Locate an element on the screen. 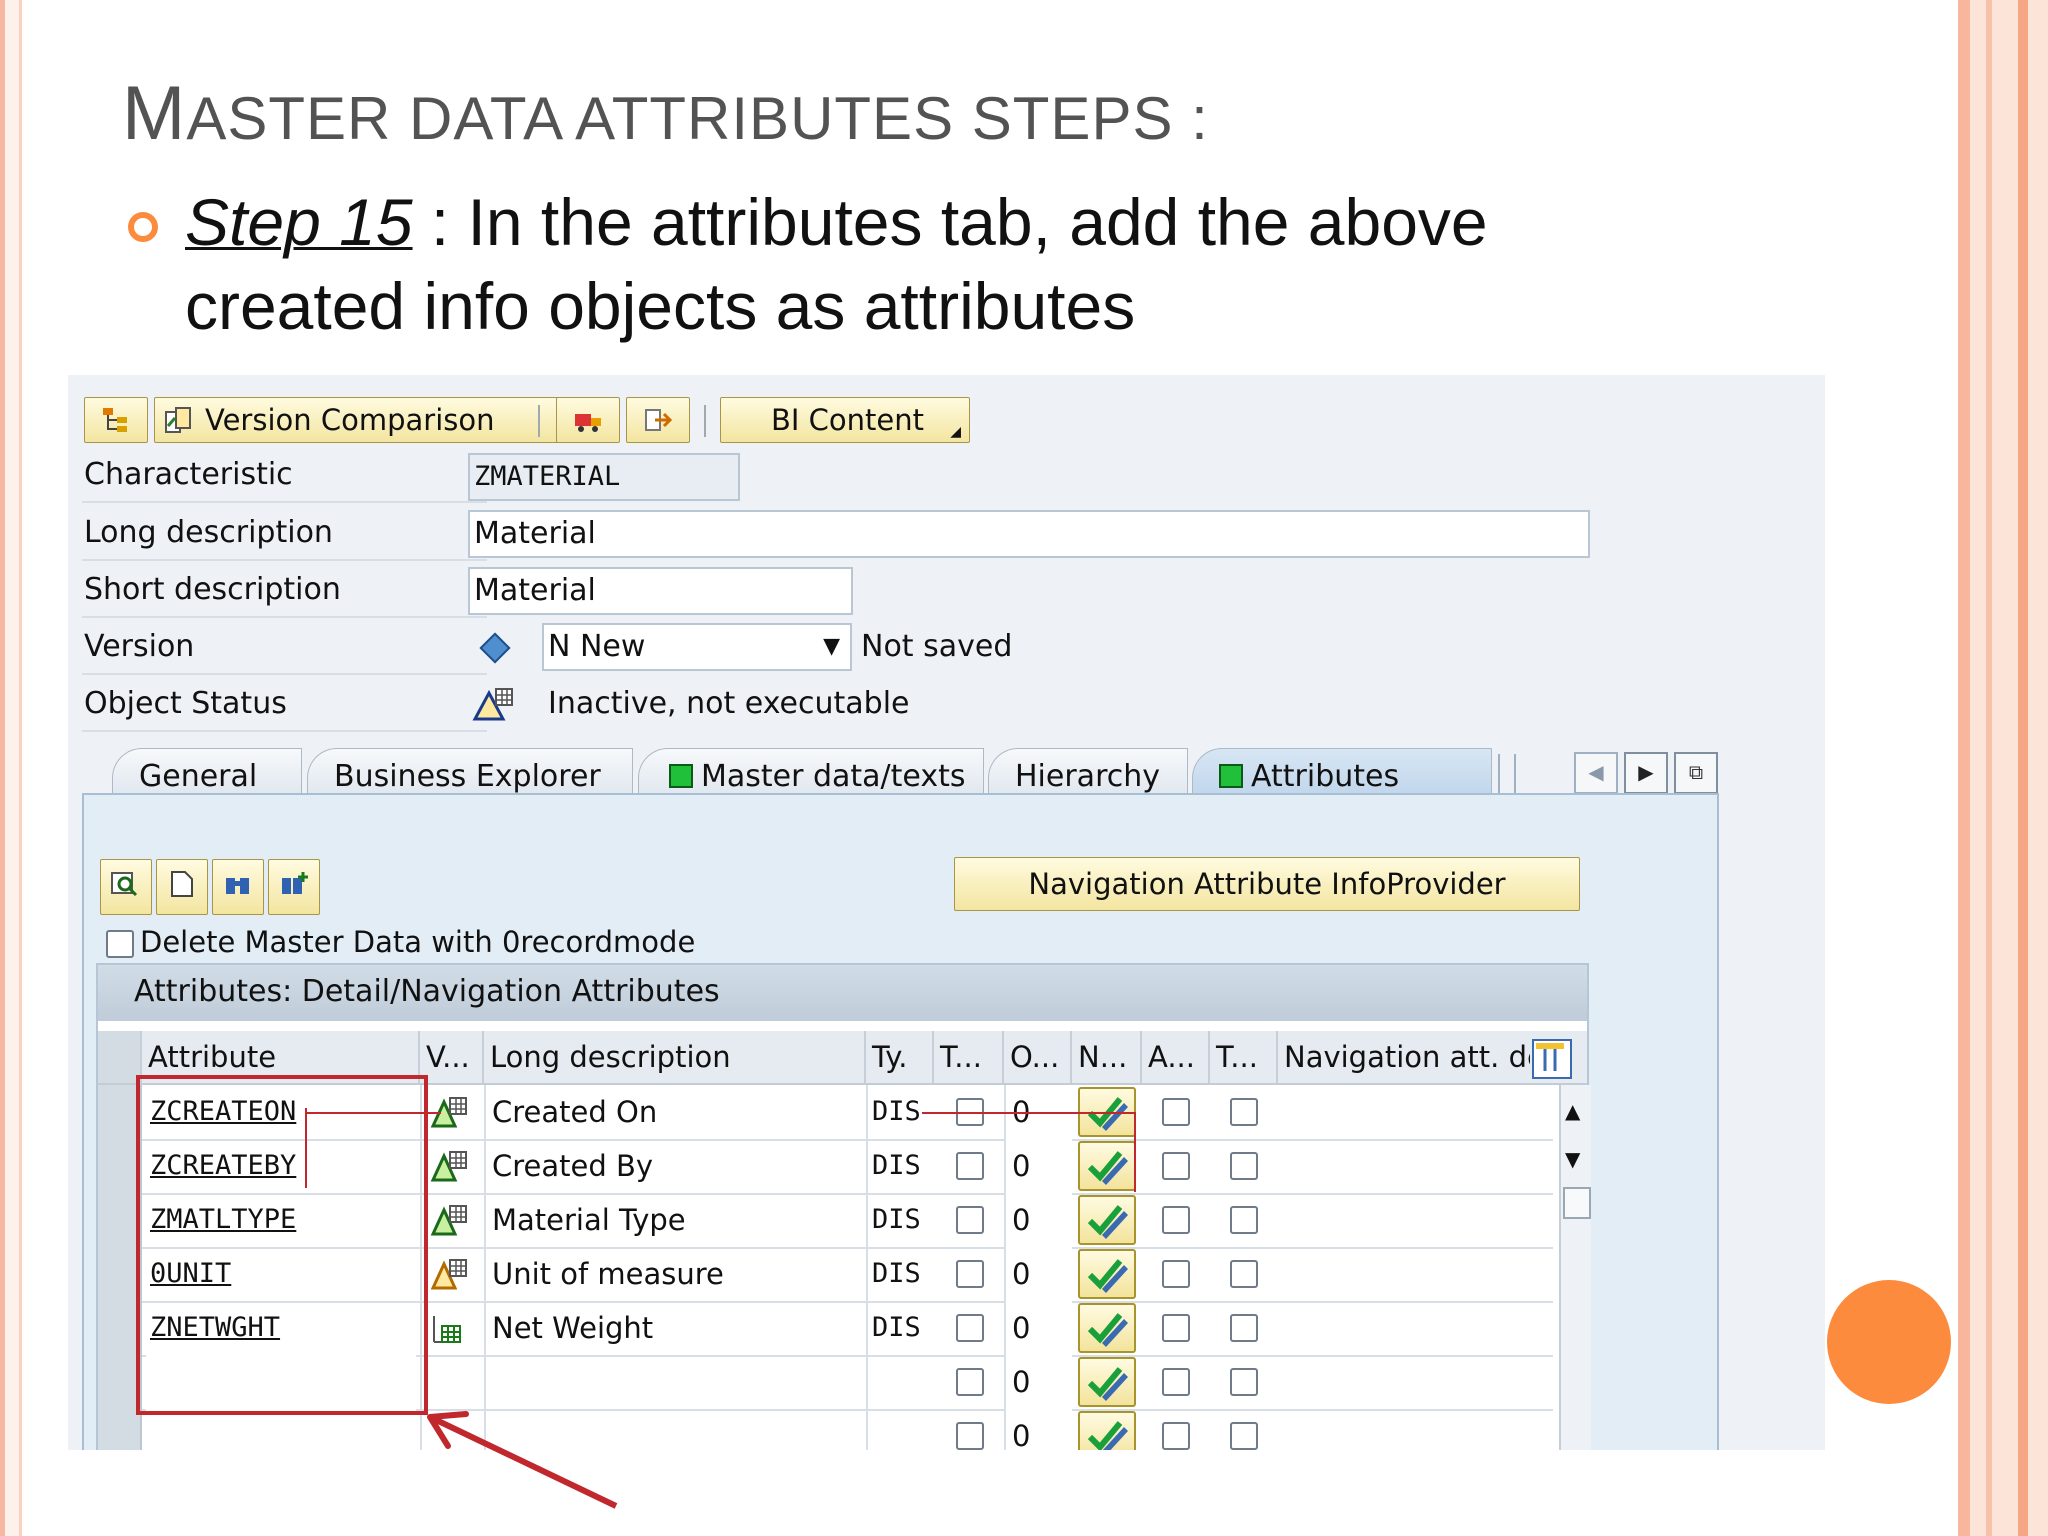 This screenshot has width=2048, height=1536. version-select: N New ▼ is located at coordinates (697, 647).